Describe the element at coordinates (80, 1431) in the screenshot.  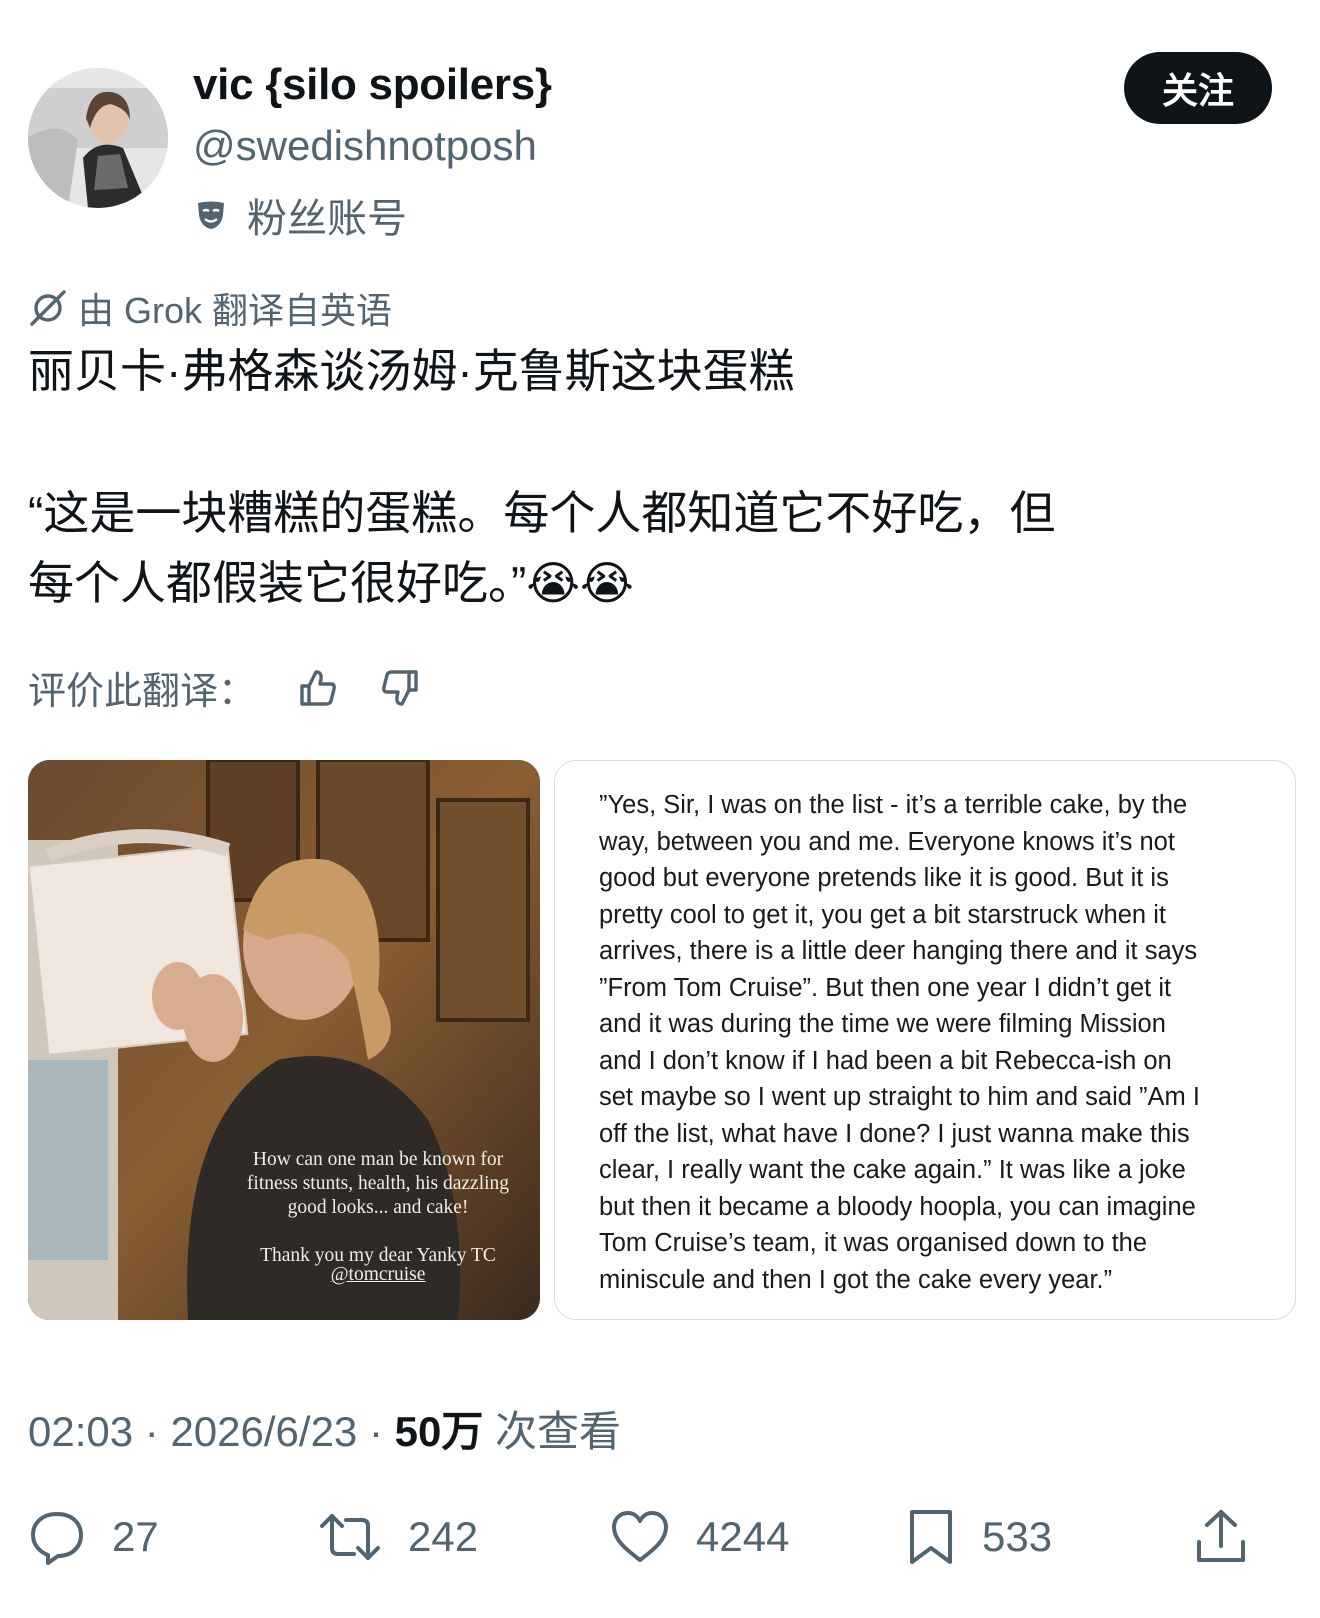
I see `tweet-time: 02:03` at that location.